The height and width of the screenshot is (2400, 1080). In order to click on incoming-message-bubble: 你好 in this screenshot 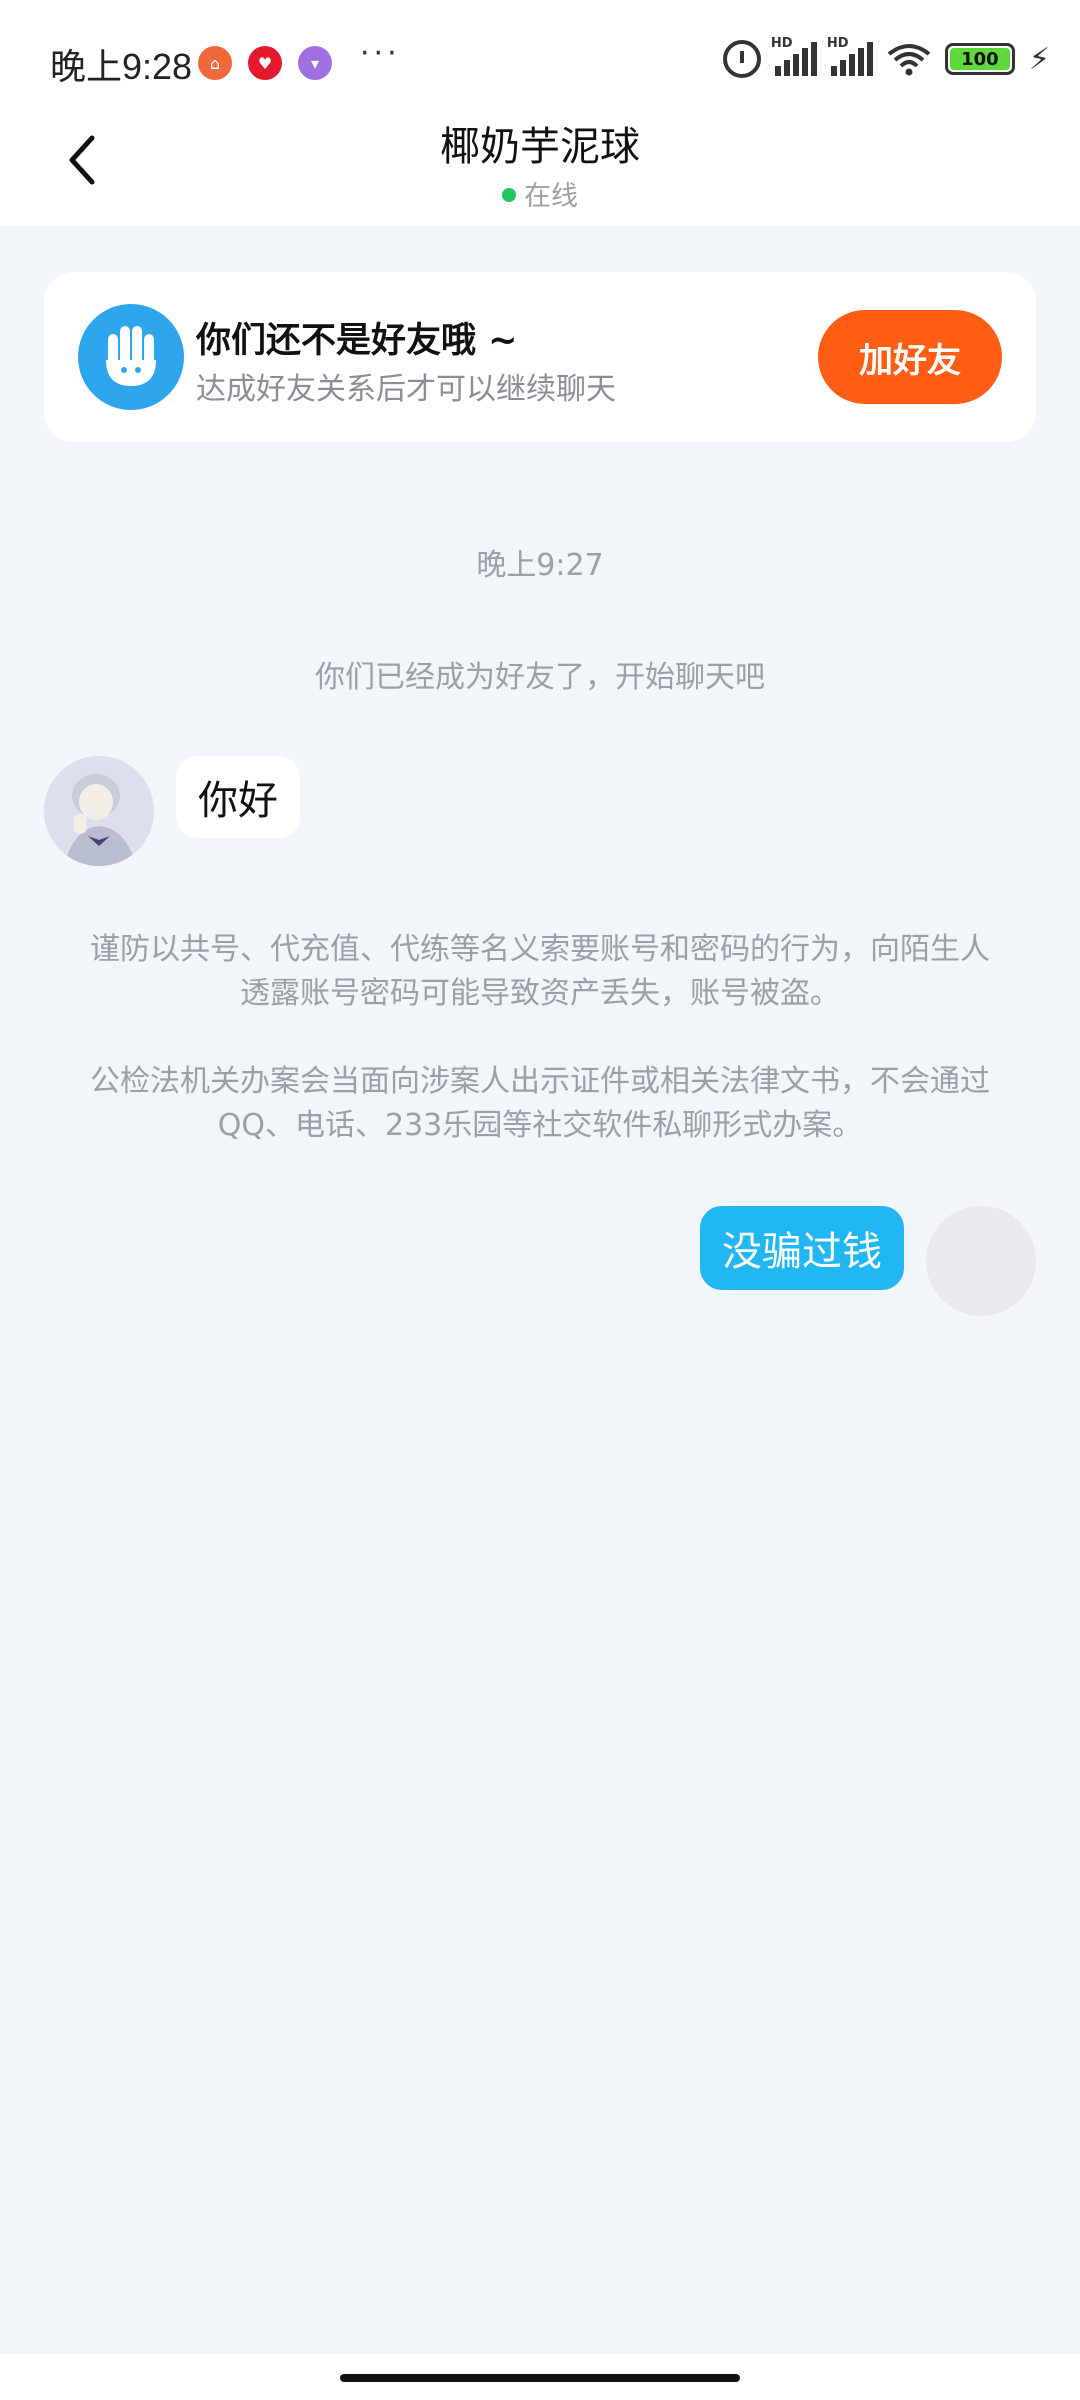, I will do `click(238, 797)`.